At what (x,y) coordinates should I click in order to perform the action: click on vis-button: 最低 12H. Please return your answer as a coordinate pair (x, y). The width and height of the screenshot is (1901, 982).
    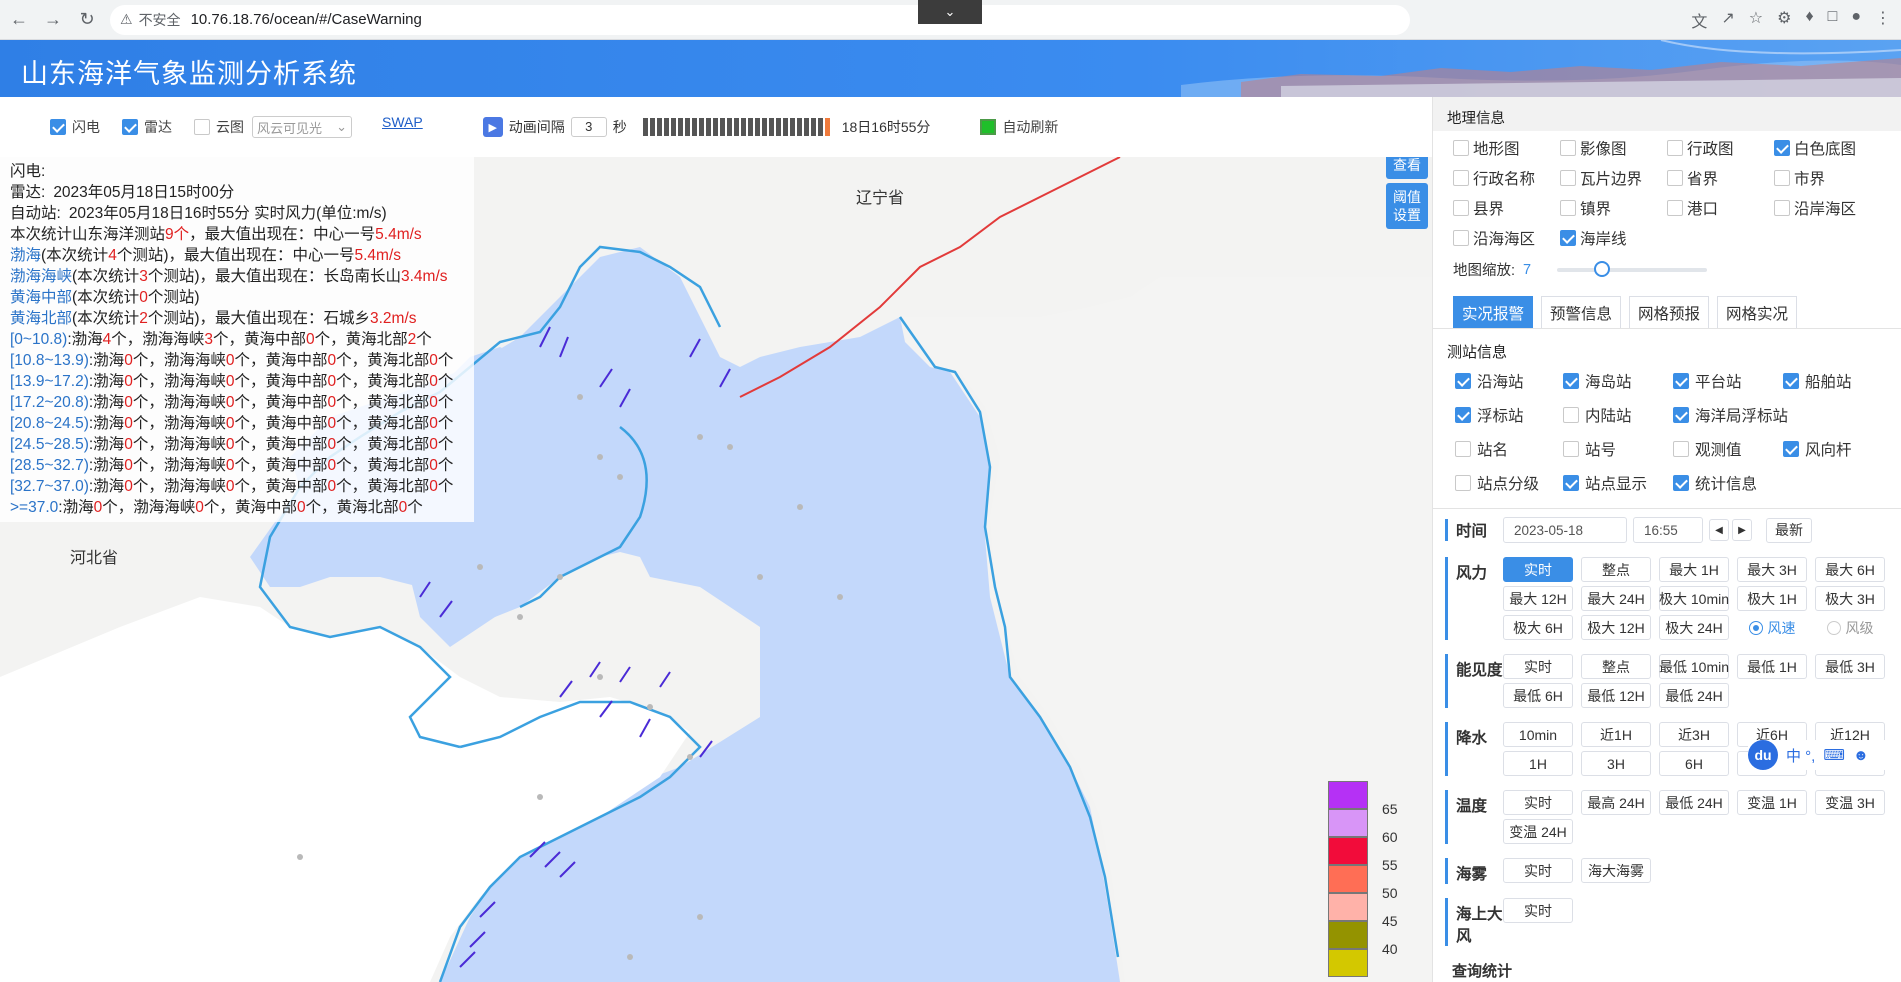
    Looking at the image, I should click on (1616, 695).